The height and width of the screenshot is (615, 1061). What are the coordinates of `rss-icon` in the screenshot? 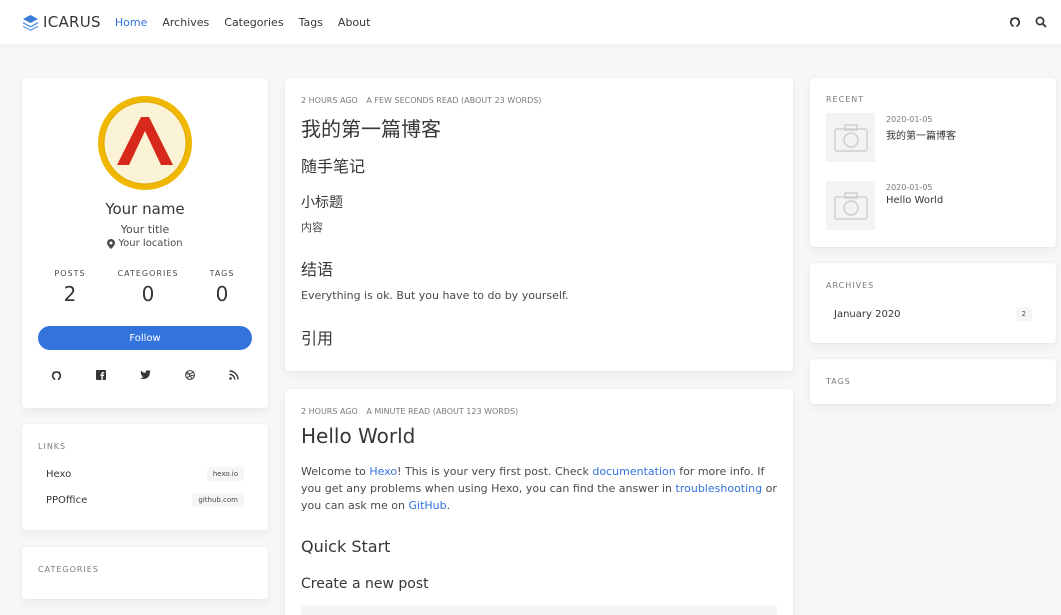 It's located at (234, 375).